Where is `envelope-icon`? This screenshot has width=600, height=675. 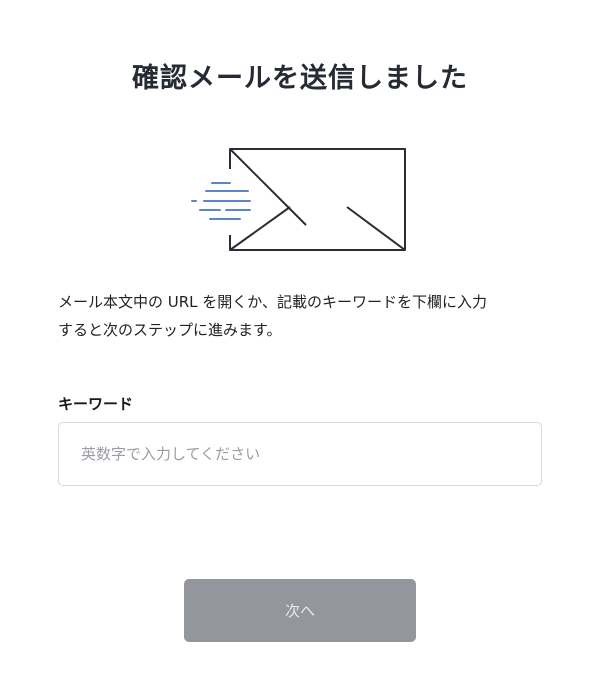 envelope-icon is located at coordinates (298, 199).